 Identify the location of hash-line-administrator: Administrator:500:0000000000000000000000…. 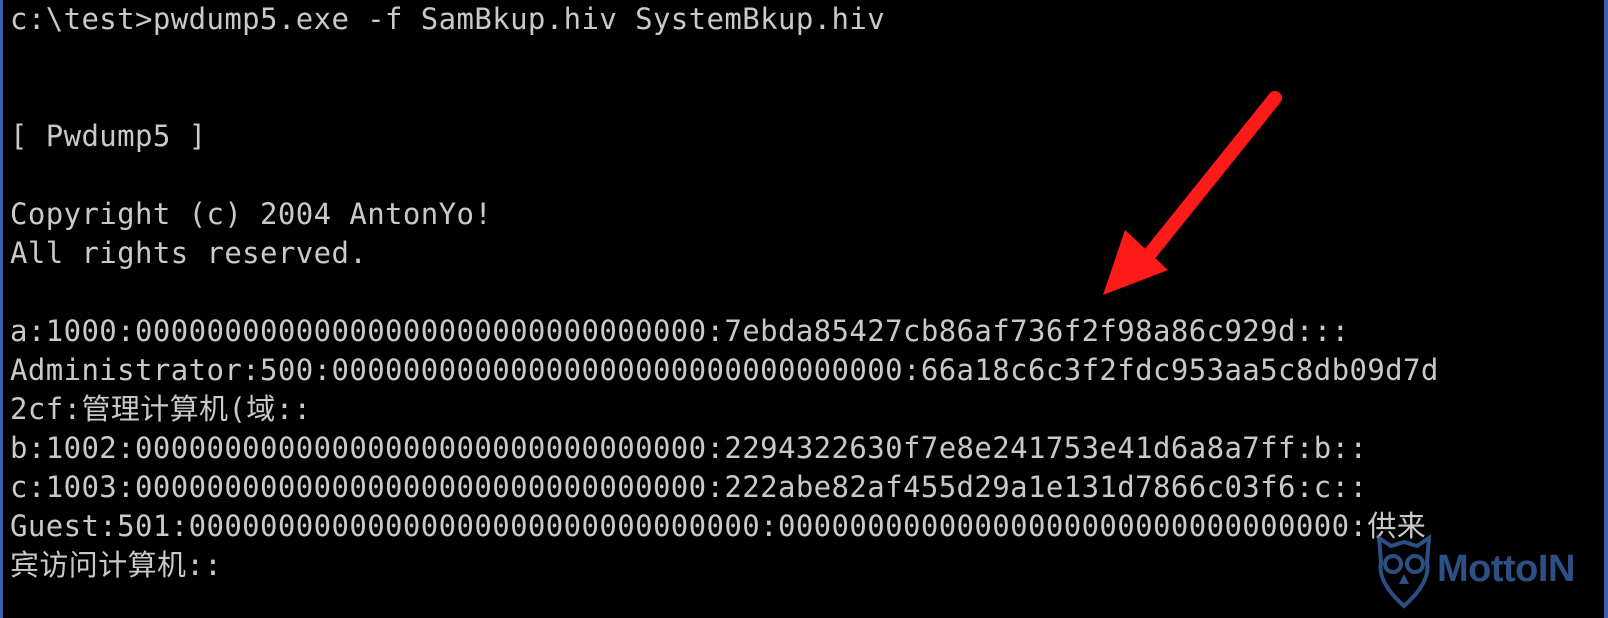
(724, 370).